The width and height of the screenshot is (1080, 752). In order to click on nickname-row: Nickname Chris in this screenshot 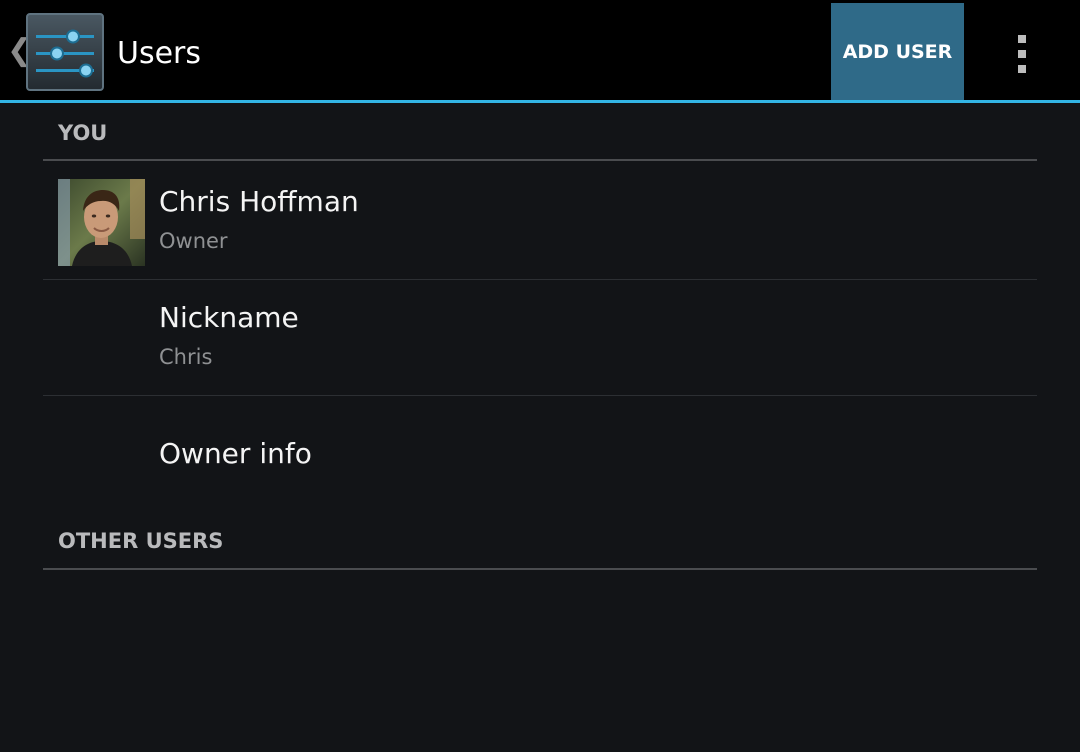, I will do `click(540, 337)`.